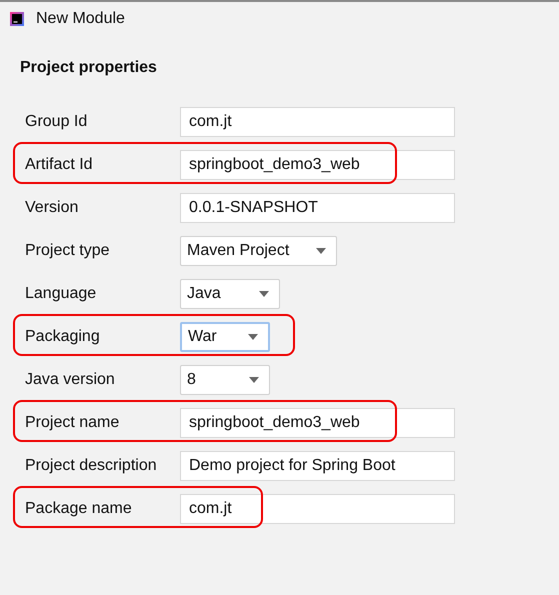  I want to click on field-label: Java version, so click(70, 380).